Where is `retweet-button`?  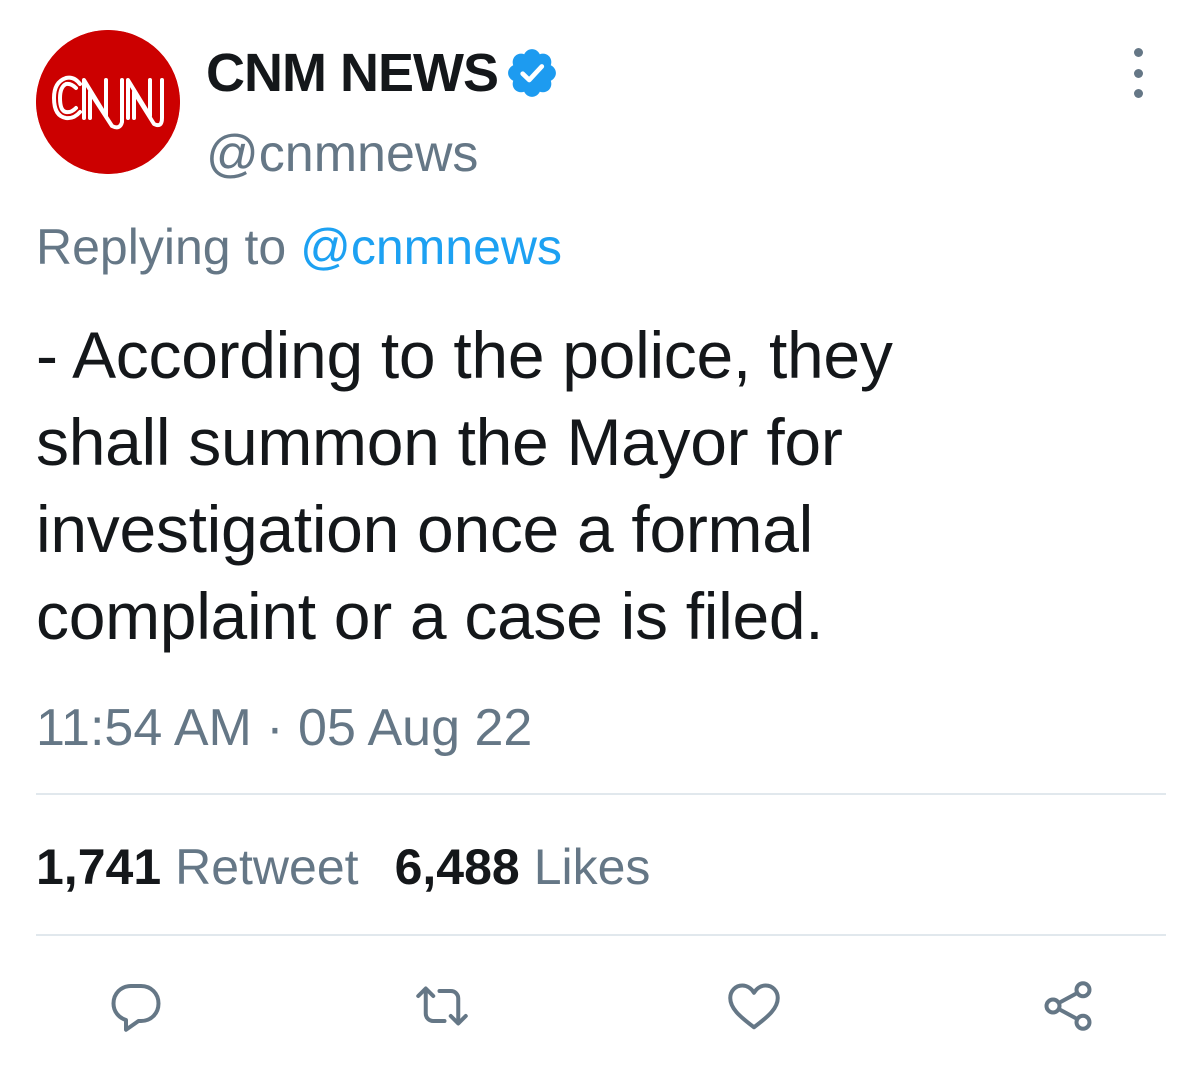 retweet-button is located at coordinates (442, 1006).